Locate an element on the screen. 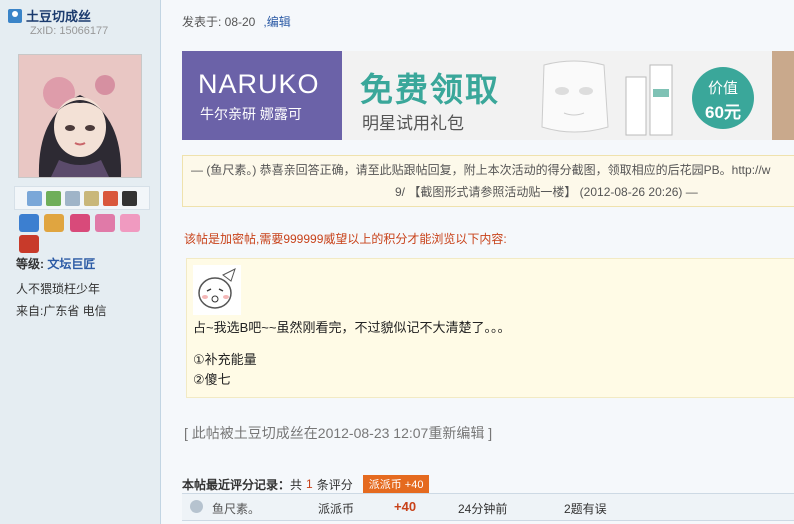  message-icon is located at coordinates (34, 198).